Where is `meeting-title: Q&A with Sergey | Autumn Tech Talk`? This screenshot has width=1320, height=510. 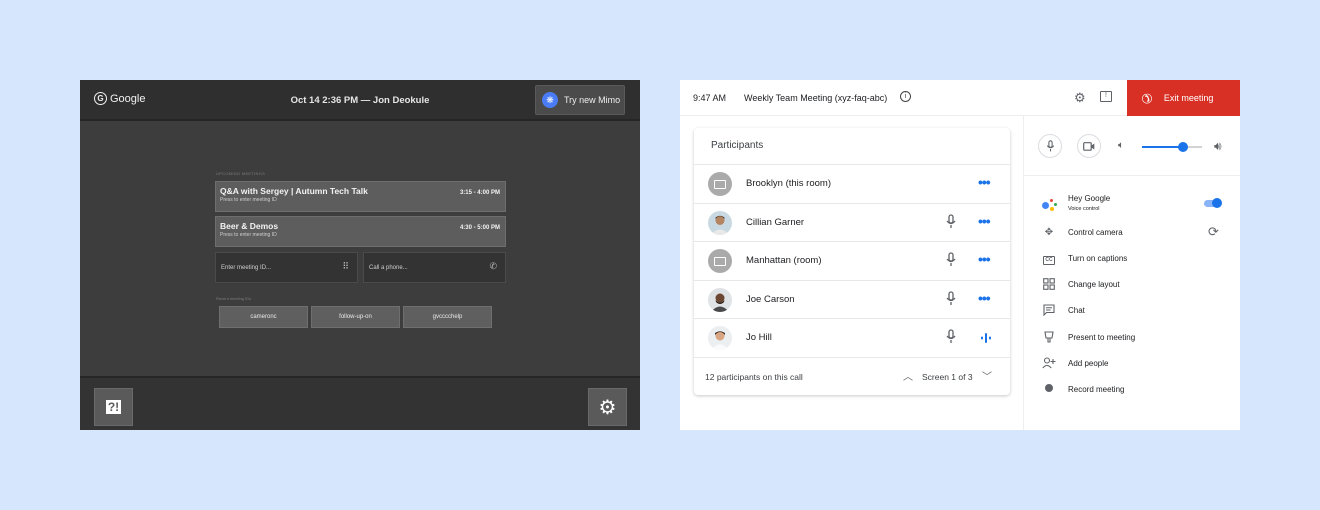 meeting-title: Q&A with Sergey | Autumn Tech Talk is located at coordinates (294, 191).